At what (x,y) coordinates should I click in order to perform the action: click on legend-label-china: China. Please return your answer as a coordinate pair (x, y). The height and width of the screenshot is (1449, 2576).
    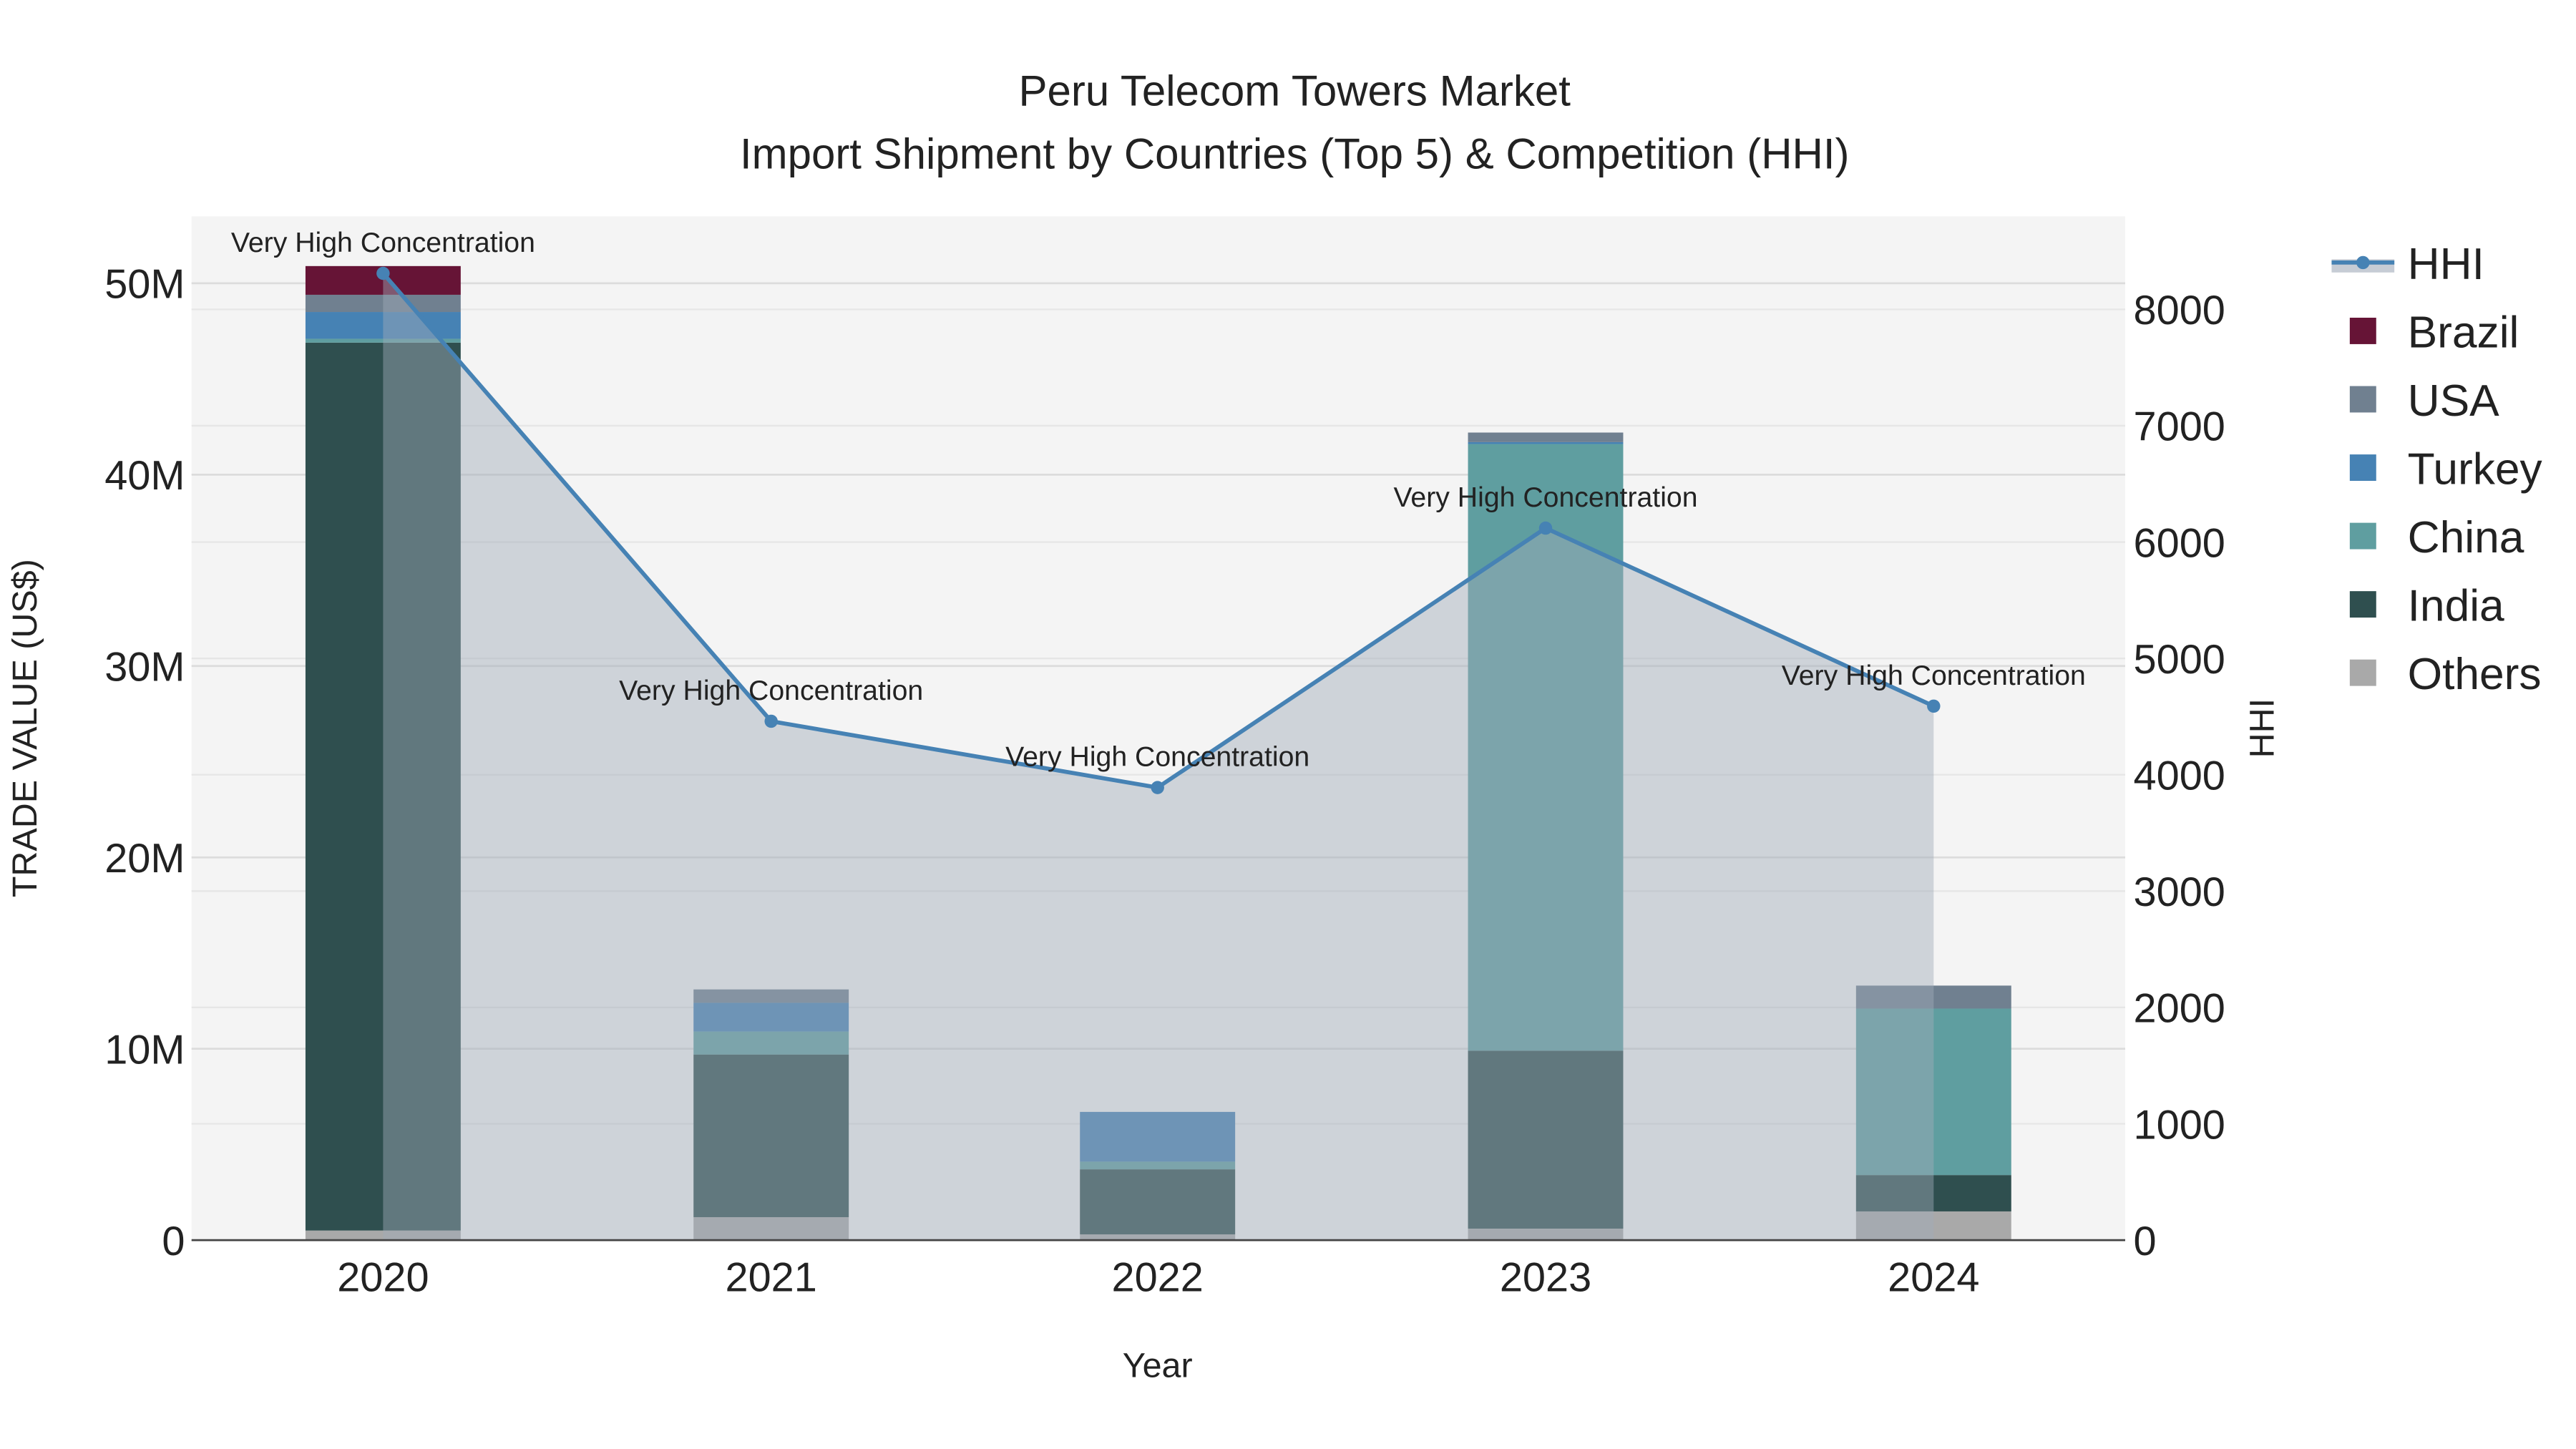
    Looking at the image, I should click on (2466, 537).